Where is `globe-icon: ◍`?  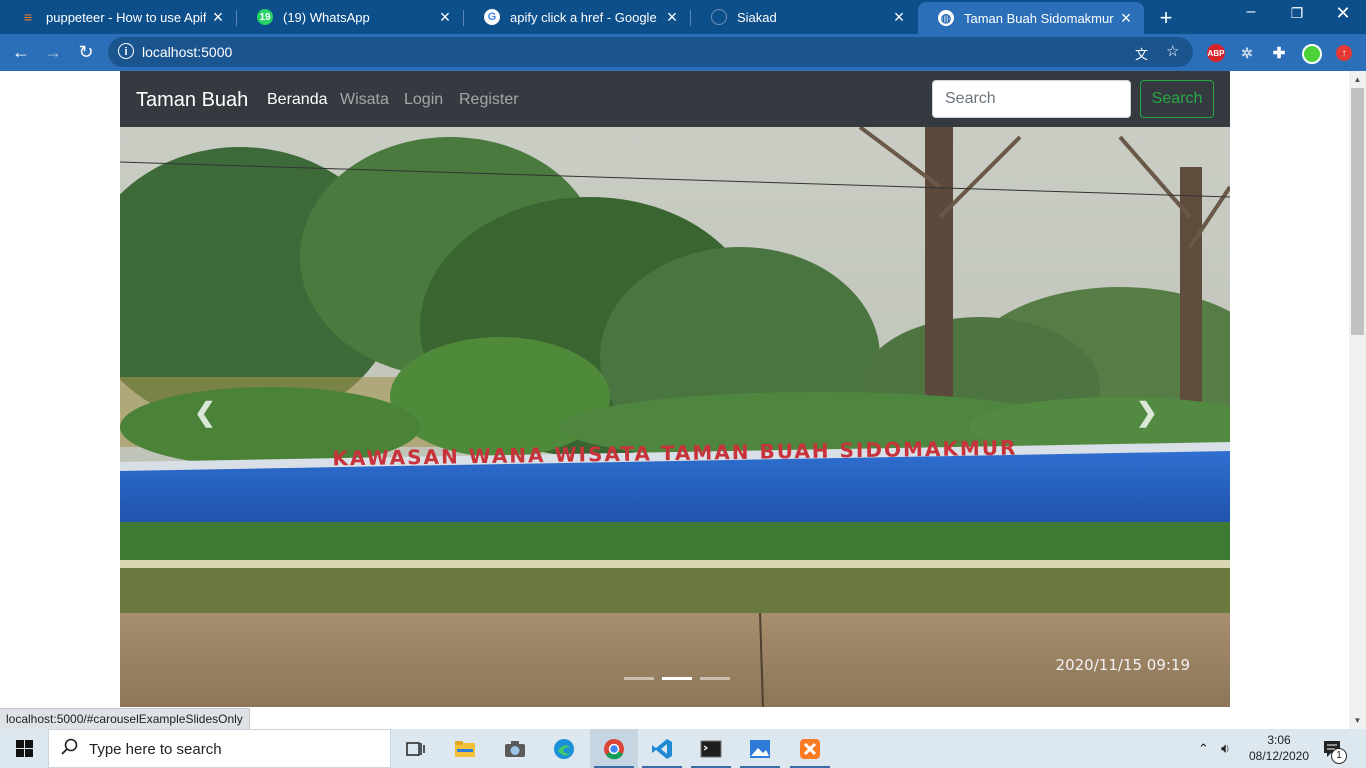
globe-icon: ◍ is located at coordinates (946, 18).